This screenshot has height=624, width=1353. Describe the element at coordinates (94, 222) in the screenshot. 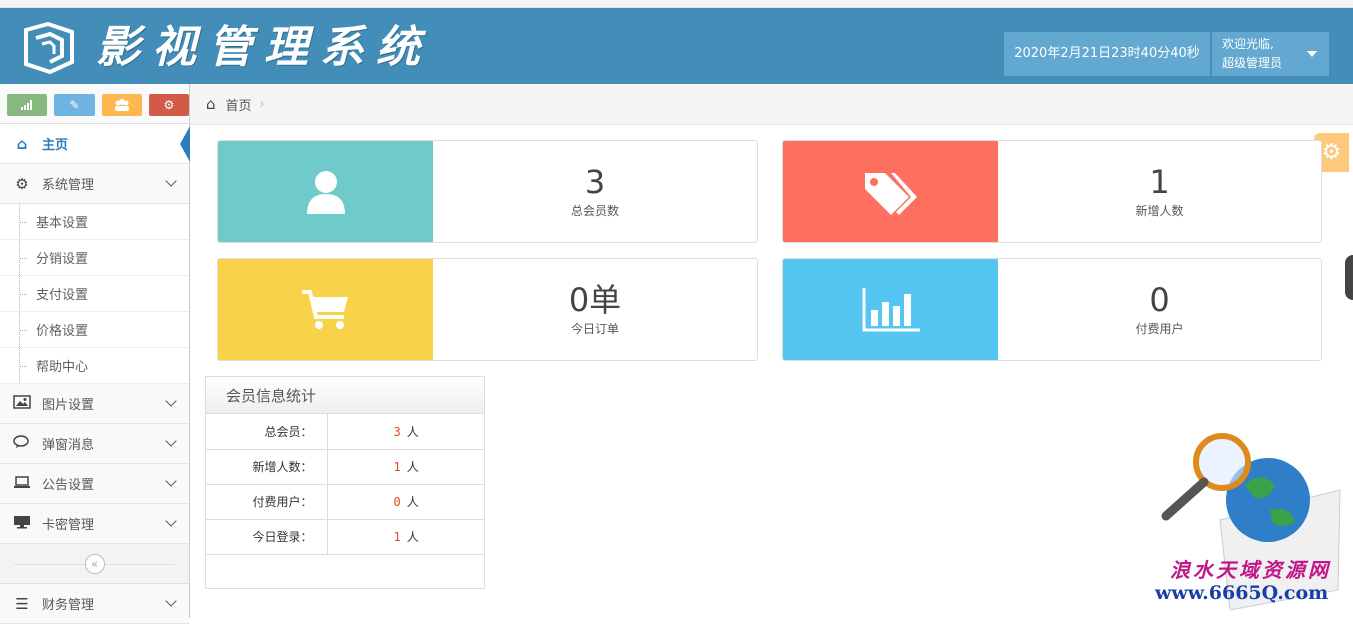

I see `sidebar-subitem-basic: 基本设置` at that location.